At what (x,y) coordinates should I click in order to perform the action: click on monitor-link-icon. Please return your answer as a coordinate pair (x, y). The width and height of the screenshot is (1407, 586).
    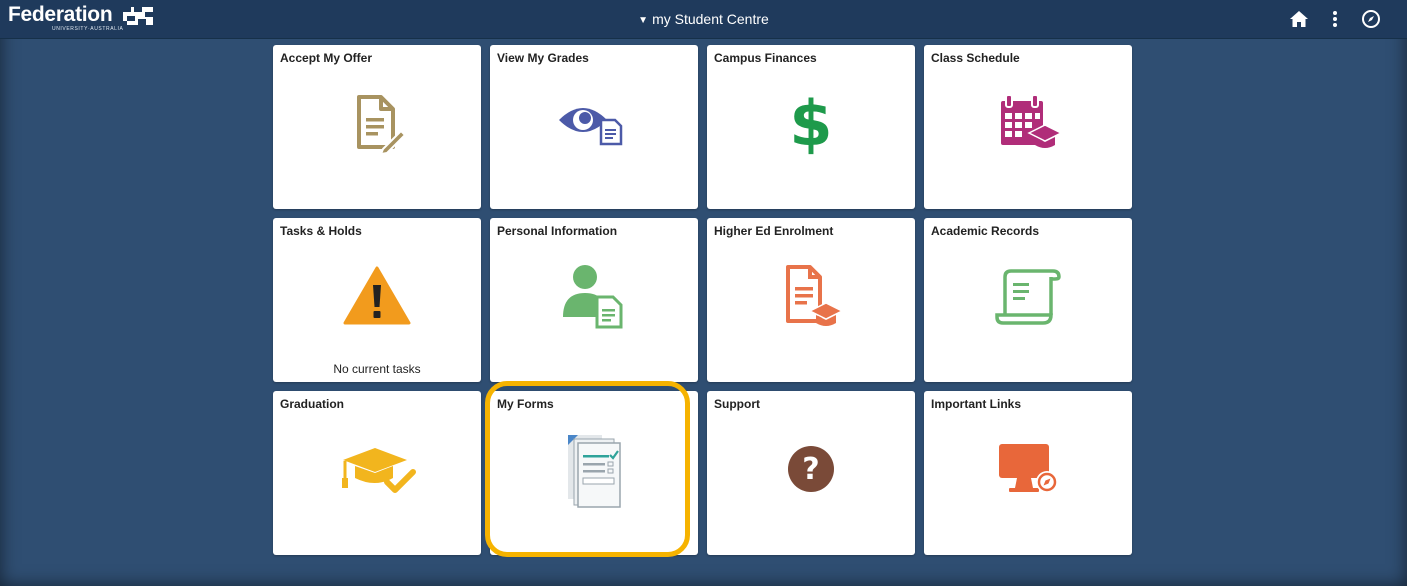
    Looking at the image, I should click on (1028, 468).